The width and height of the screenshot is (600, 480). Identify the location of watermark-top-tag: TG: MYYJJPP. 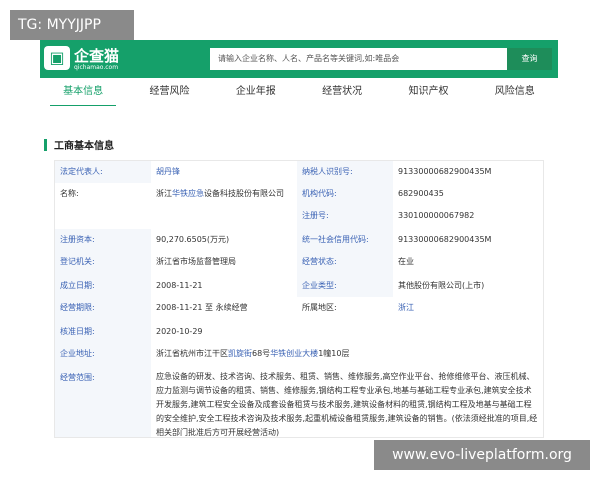
(72, 25).